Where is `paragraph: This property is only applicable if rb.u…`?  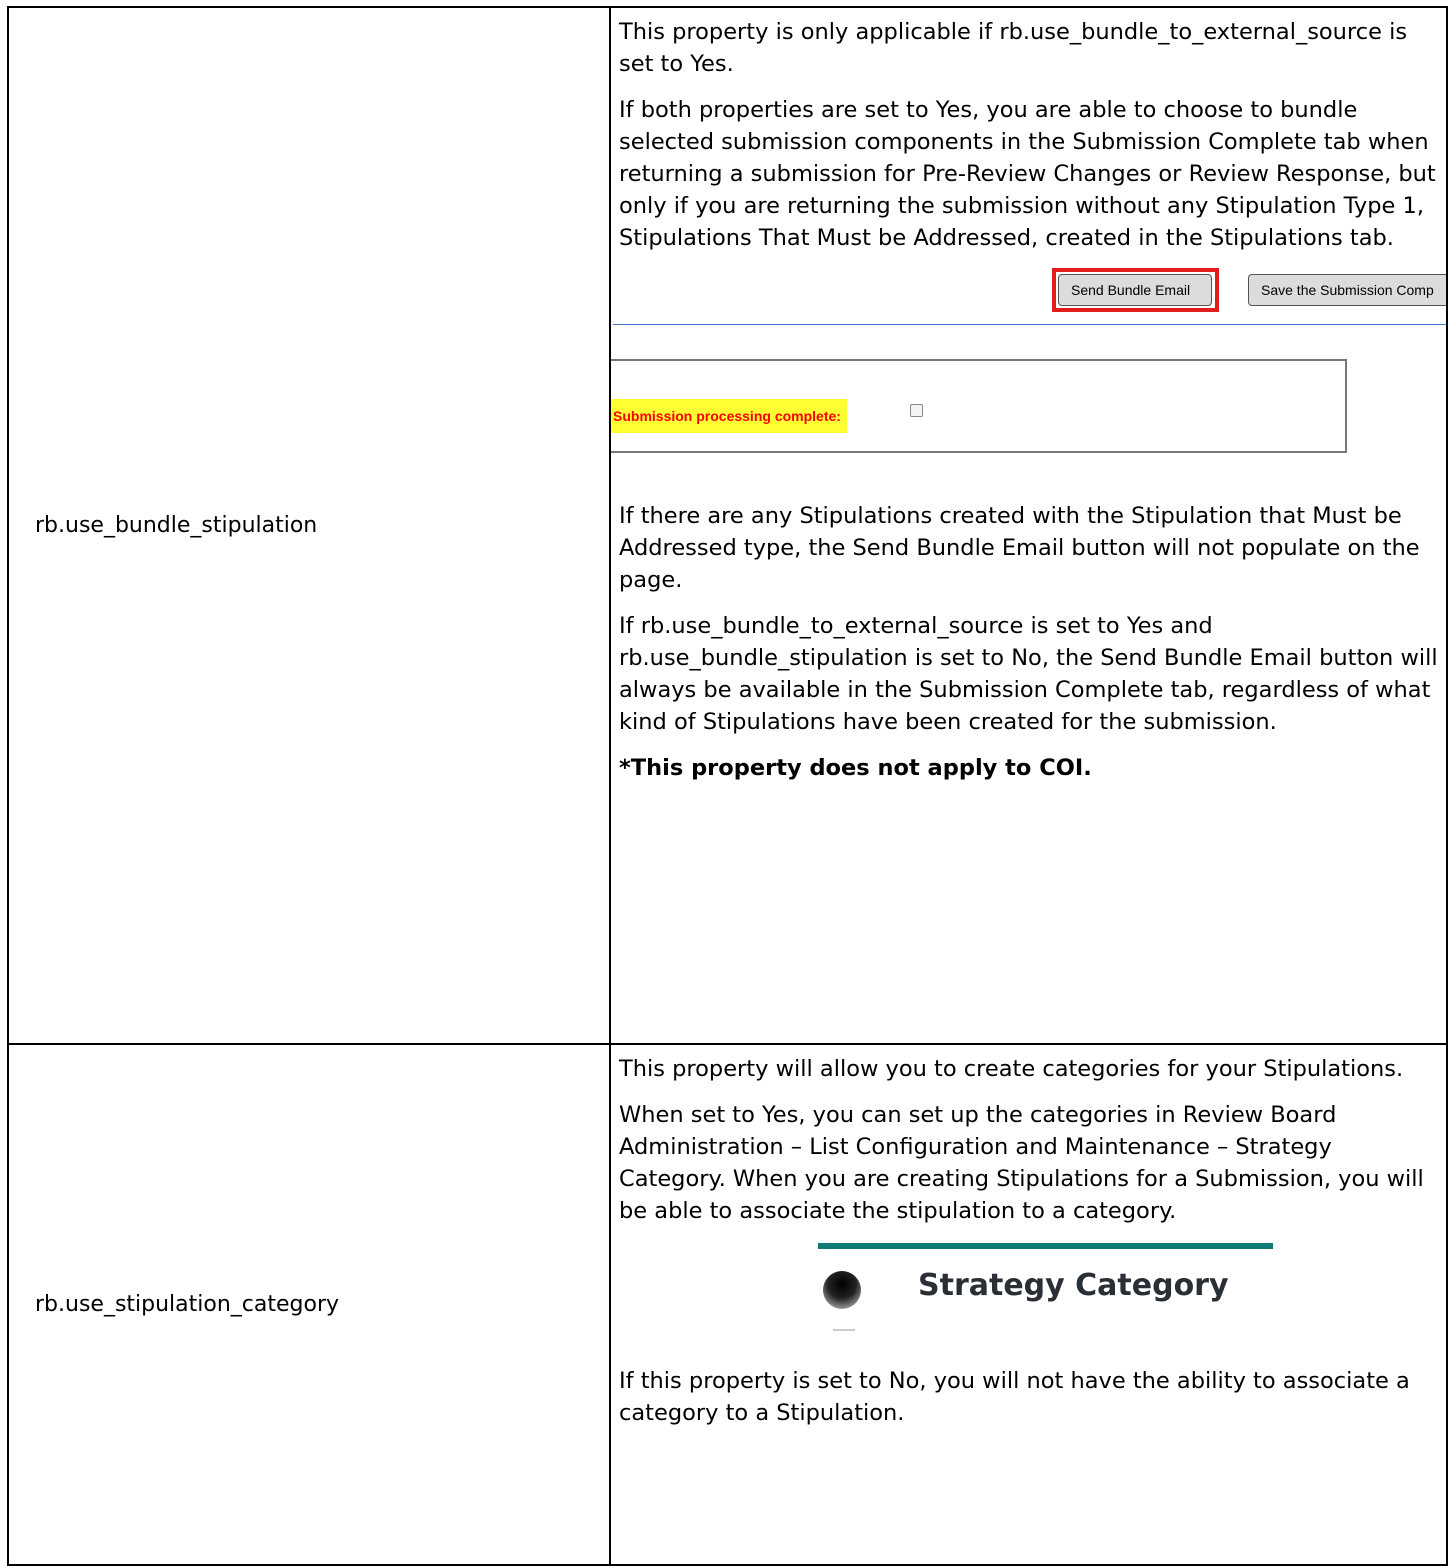 paragraph: This property is only applicable if rb.u… is located at coordinates (1013, 48).